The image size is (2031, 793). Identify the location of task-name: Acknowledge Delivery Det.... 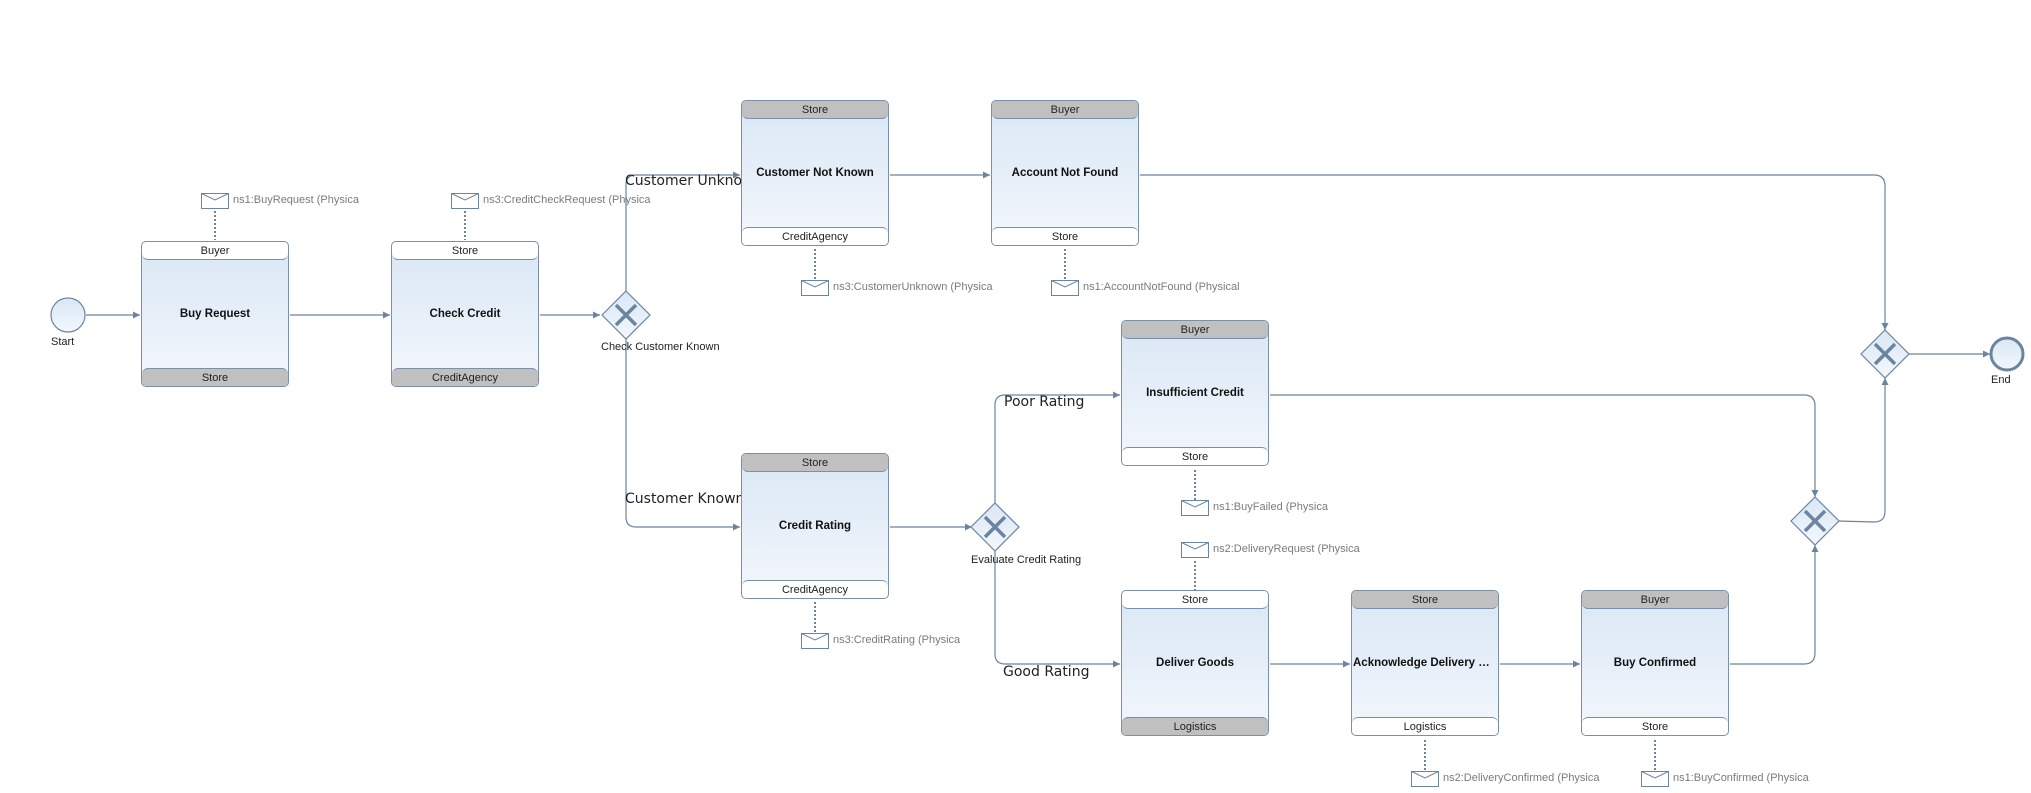
(1425, 663).